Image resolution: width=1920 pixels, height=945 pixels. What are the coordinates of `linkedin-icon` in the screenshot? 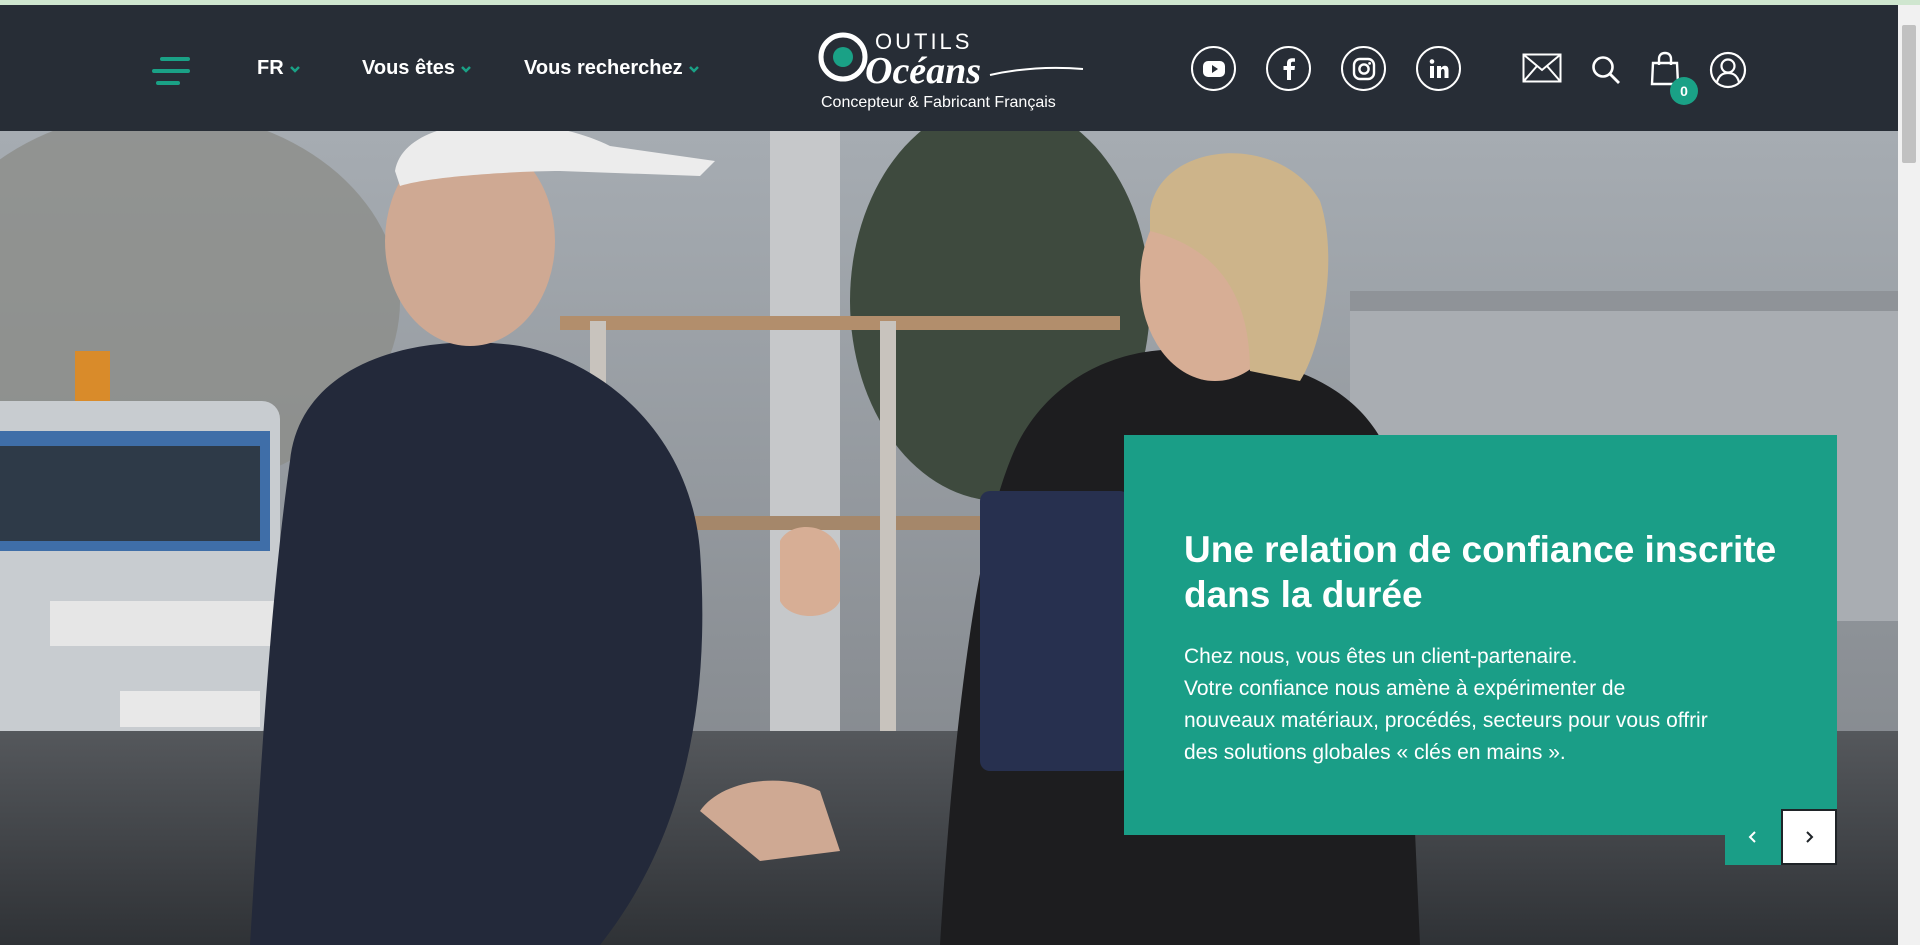 It's located at (1438, 68).